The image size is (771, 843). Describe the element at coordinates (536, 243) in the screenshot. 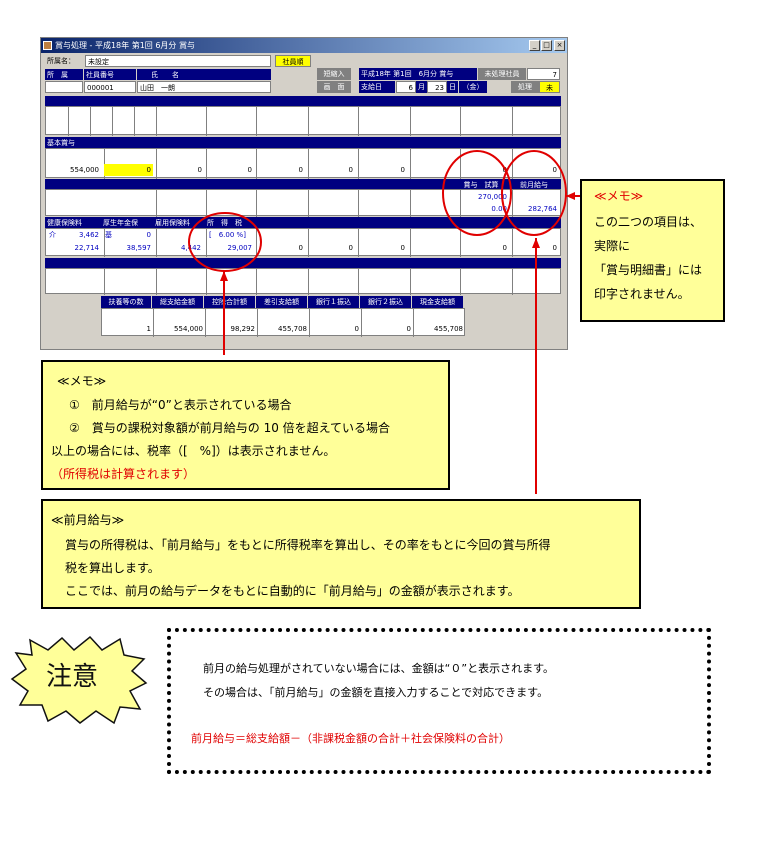

I see `prev-memo-arrowhead` at that location.